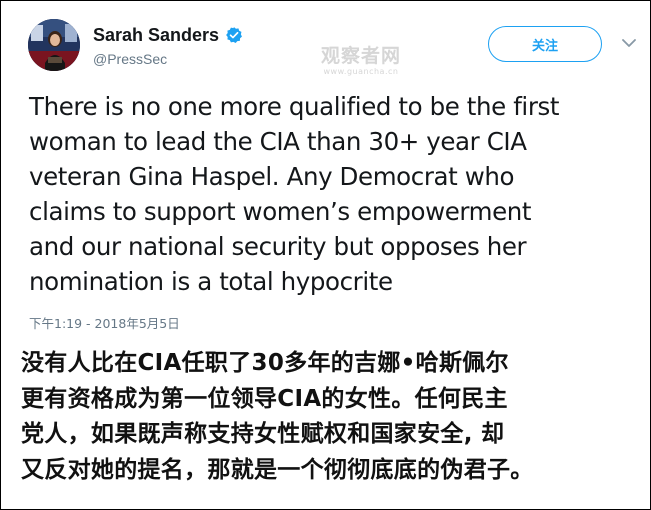 This screenshot has height=510, width=651. I want to click on avatar-image, so click(54, 45).